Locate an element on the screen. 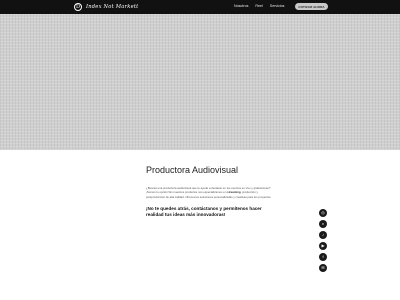 The width and height of the screenshot is (400, 300). email-icon: ✉ is located at coordinates (323, 268).